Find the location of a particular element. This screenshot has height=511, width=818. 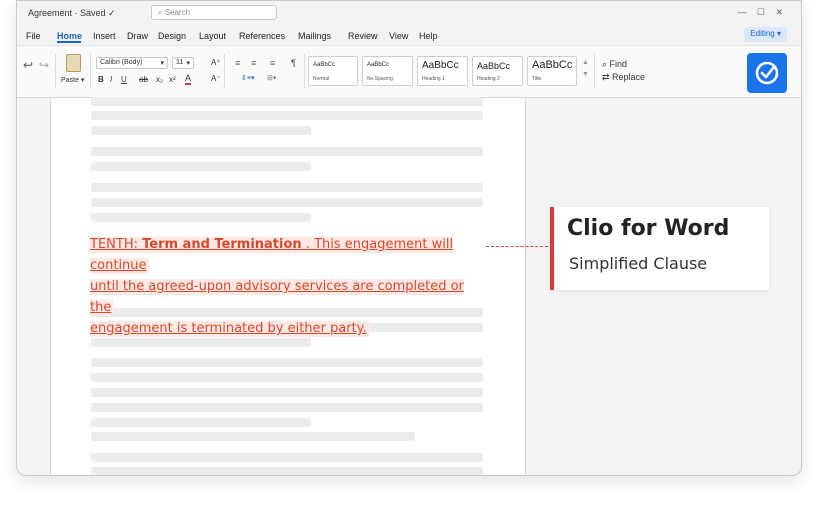

menu-home: Home is located at coordinates (69, 36).